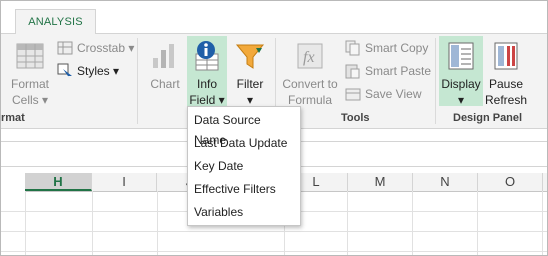 Image resolution: width=548 pixels, height=256 pixels. What do you see at coordinates (445, 182) in the screenshot?
I see `column-header-n: N` at bounding box center [445, 182].